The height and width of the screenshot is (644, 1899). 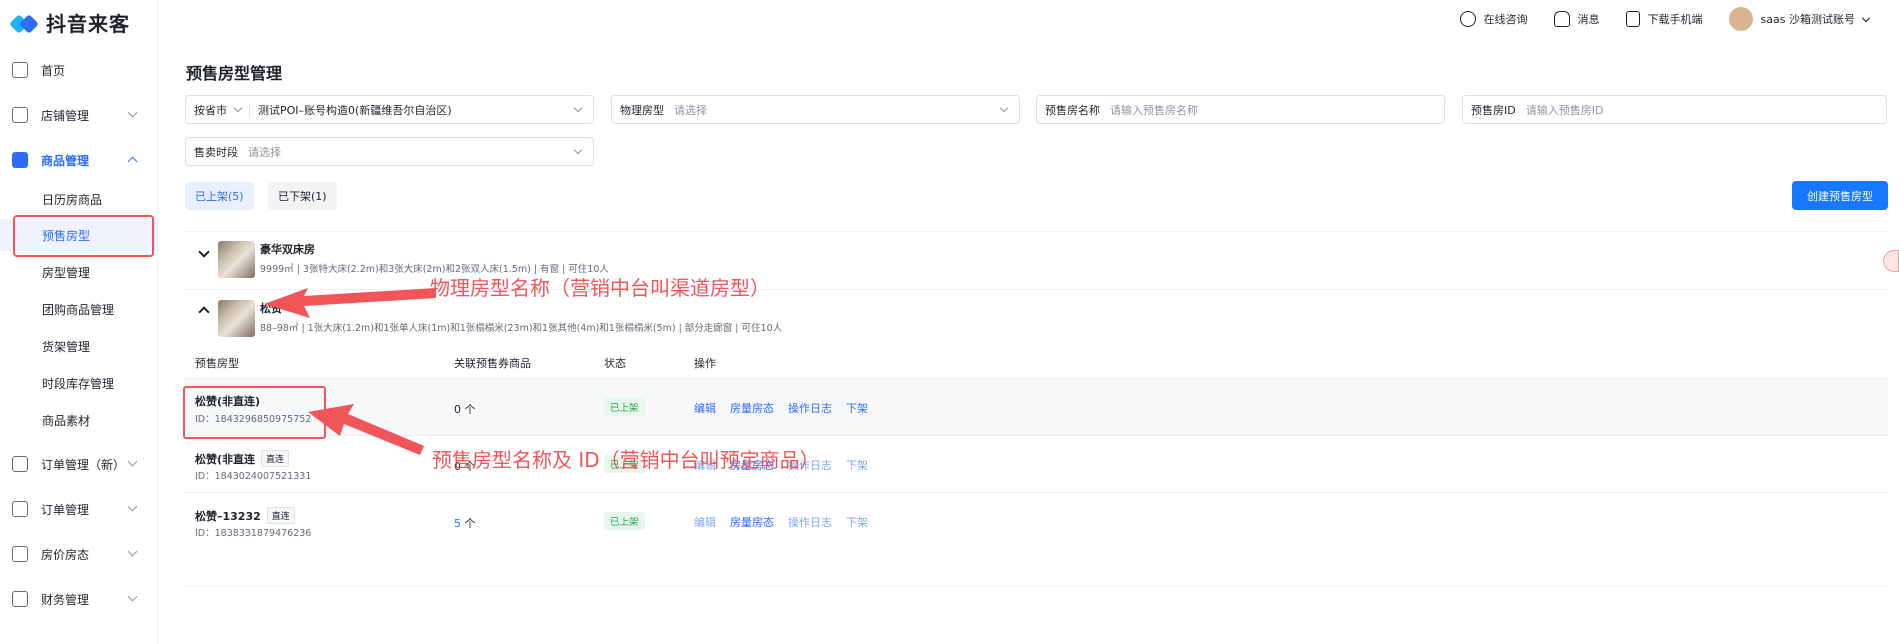 What do you see at coordinates (79, 509) in the screenshot?
I see `sidebar-item-orders: 订单管理` at bounding box center [79, 509].